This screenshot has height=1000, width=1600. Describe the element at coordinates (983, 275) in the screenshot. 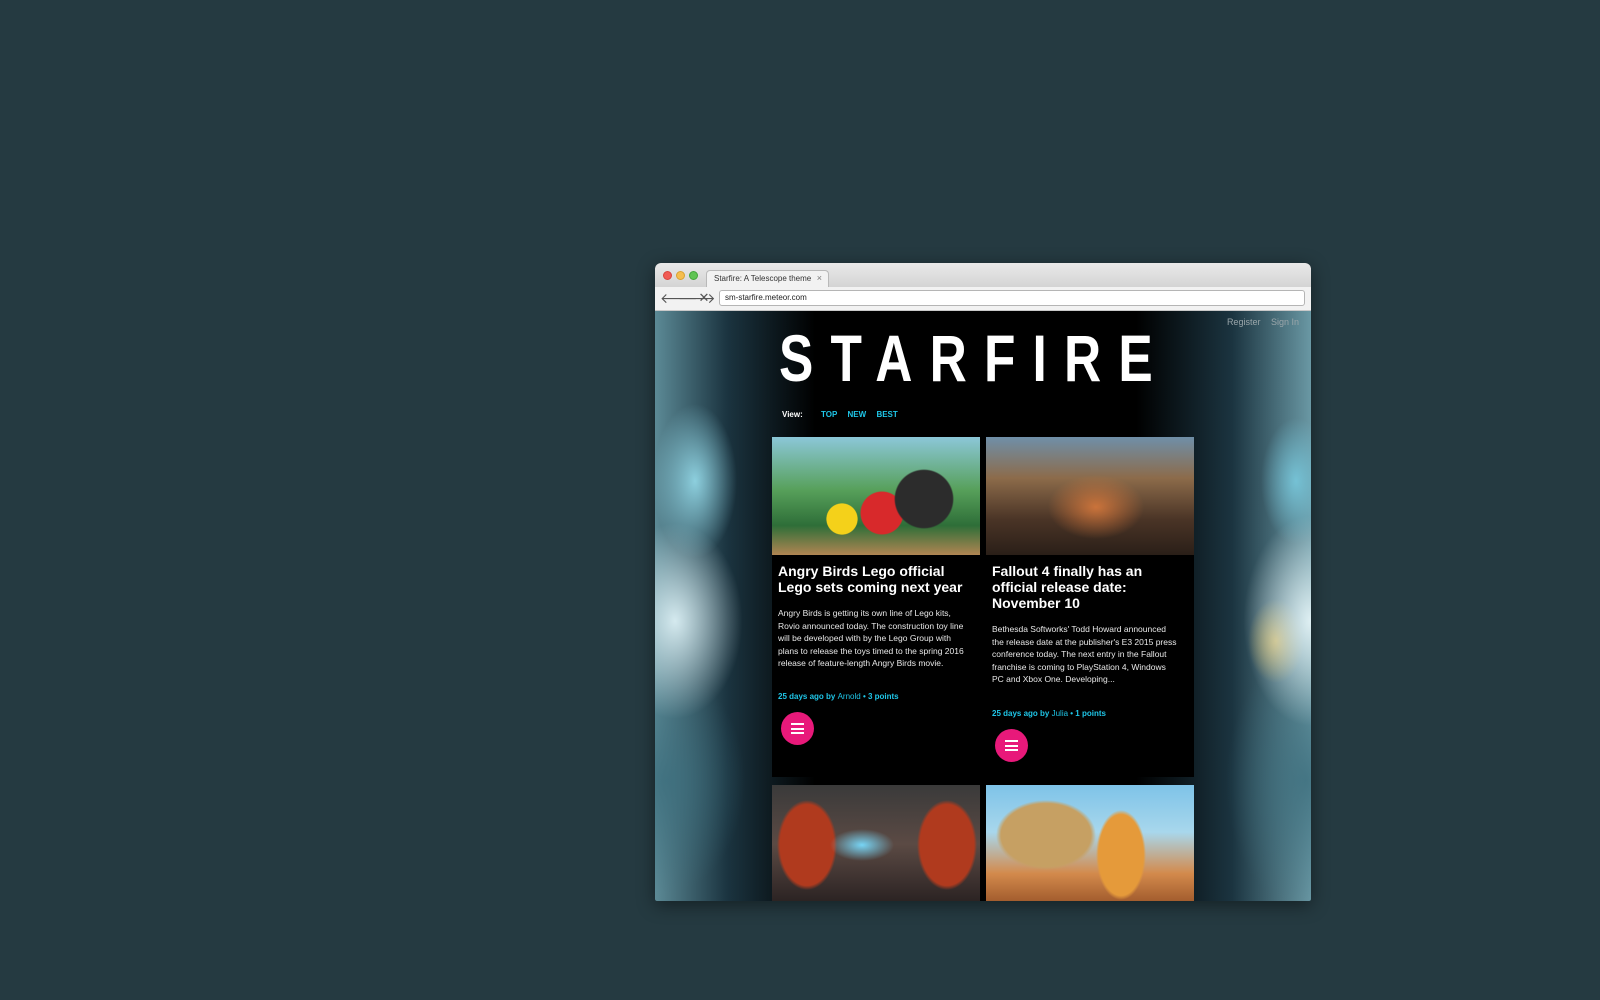

I see `title-bar: Starfire: A Telescope theme ×` at that location.